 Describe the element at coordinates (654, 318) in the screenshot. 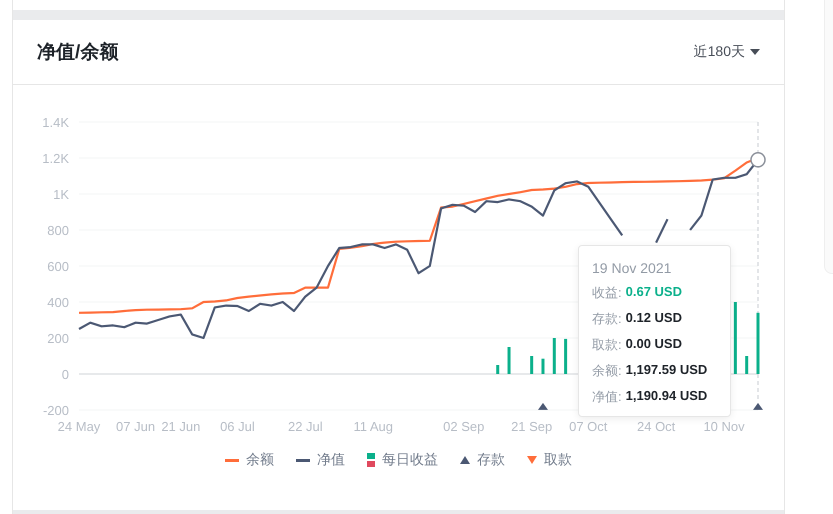

I see `tooltip-value: 0.12 USD` at that location.